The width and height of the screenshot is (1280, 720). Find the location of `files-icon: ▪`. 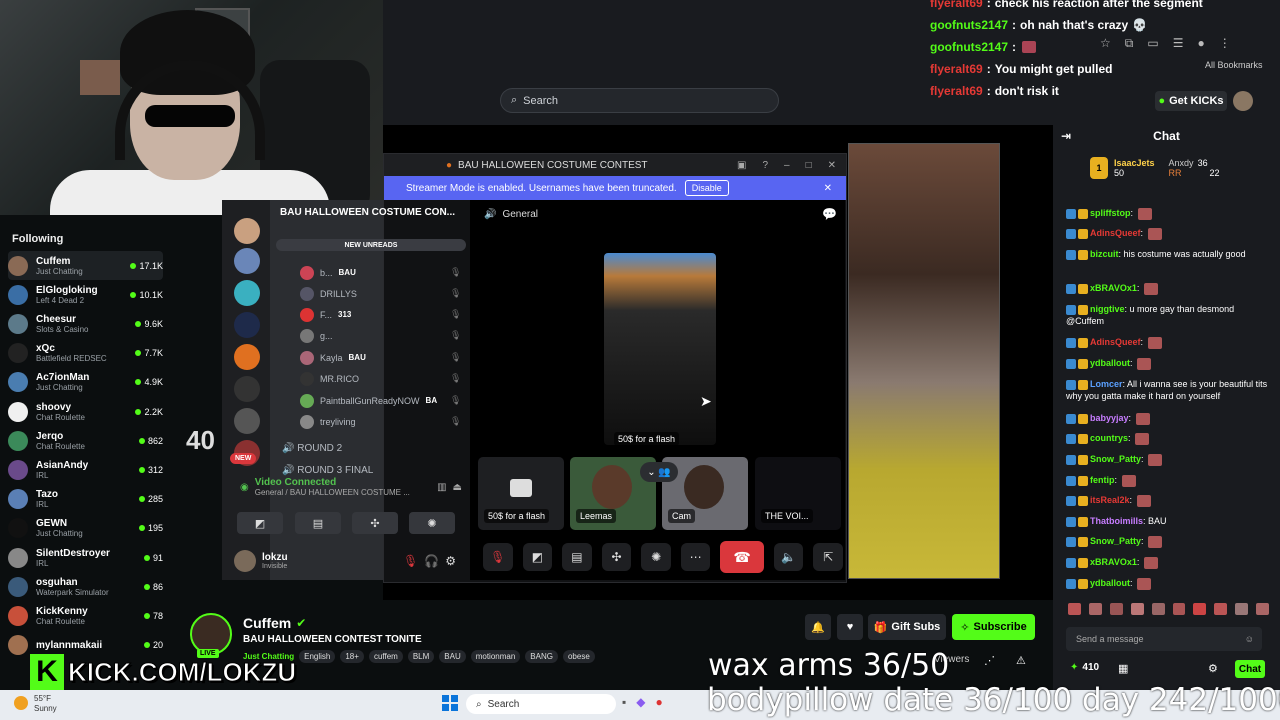

files-icon: ▪ is located at coordinates (624, 702).